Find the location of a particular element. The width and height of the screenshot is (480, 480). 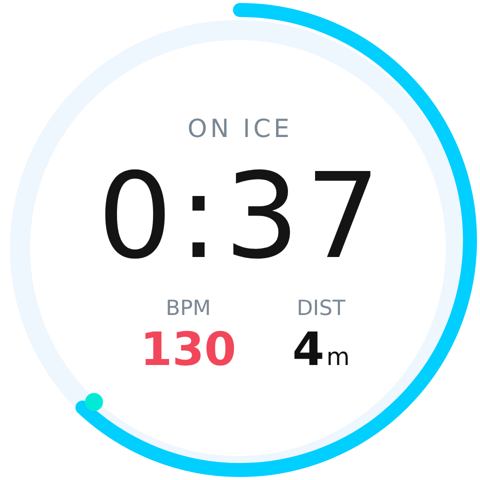

stat-value: 4 m is located at coordinates (321, 350).